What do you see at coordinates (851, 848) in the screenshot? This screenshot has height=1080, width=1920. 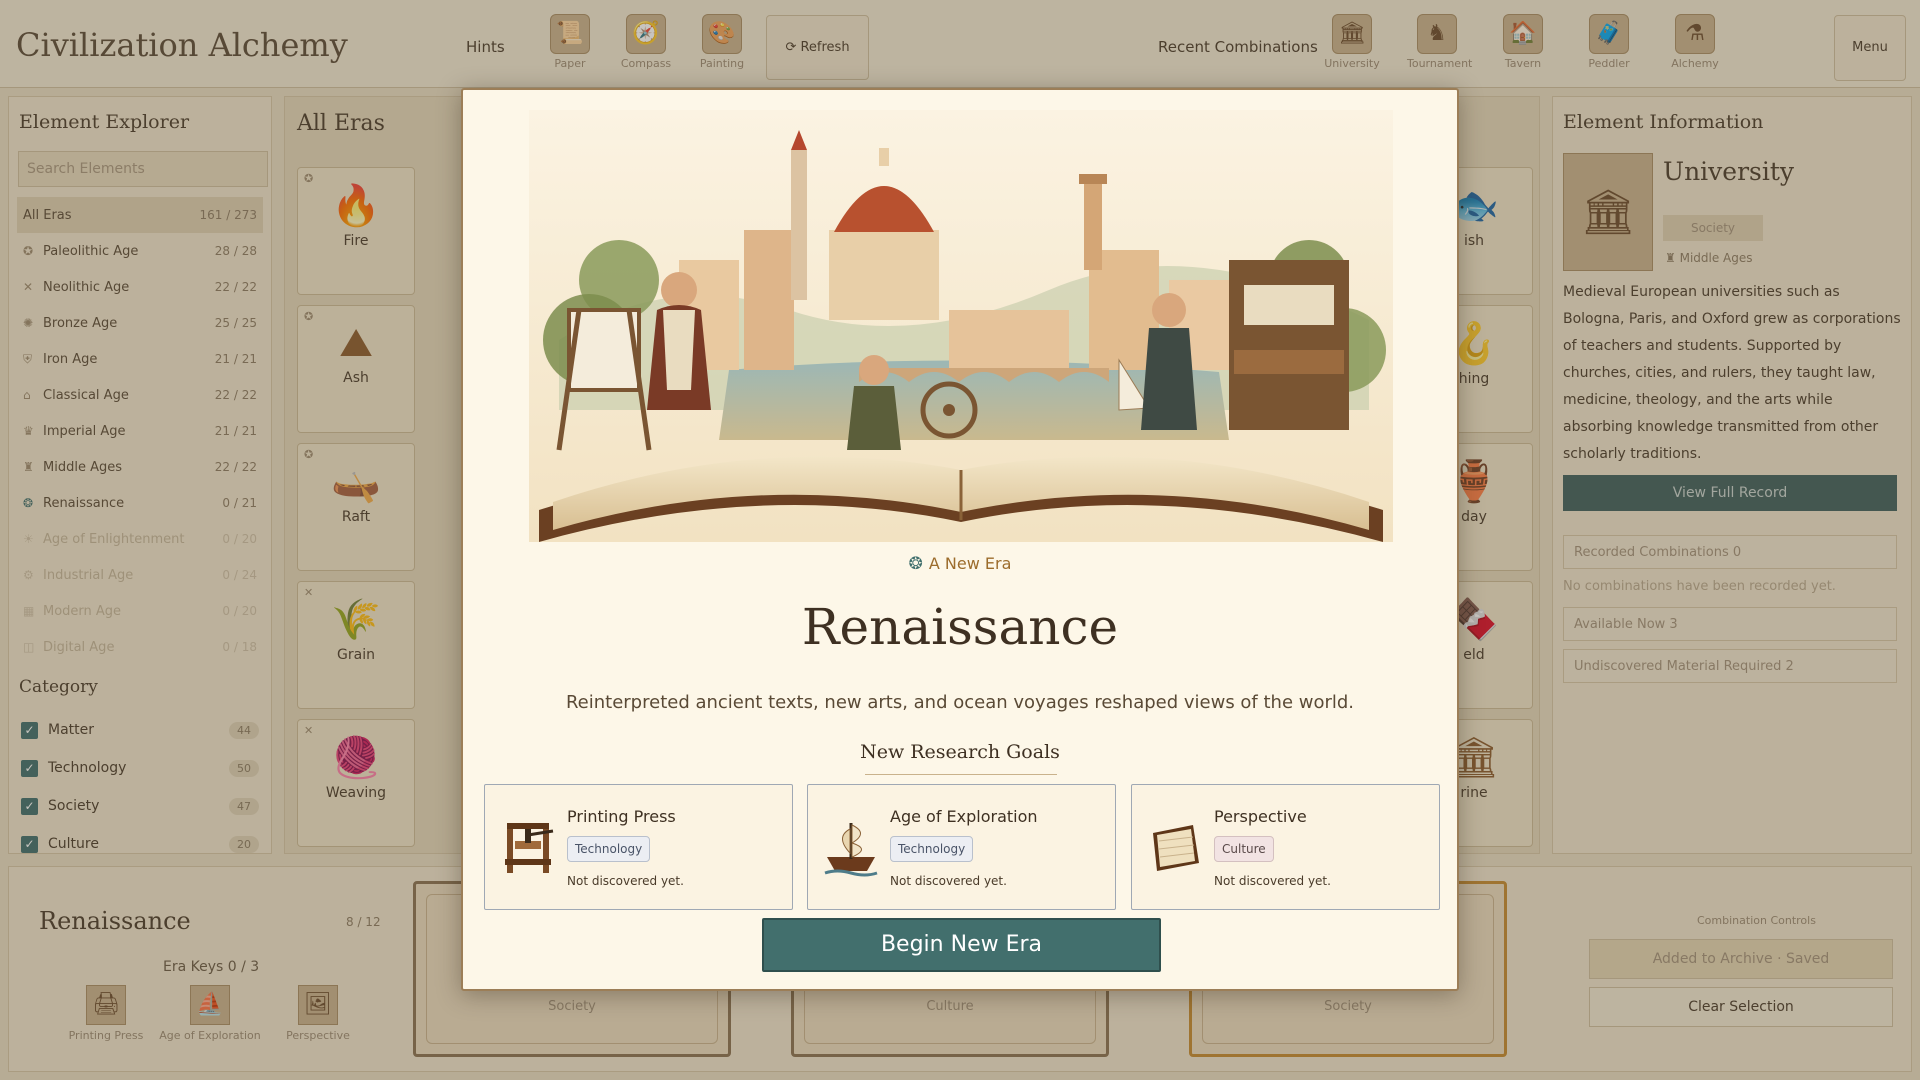 I see `ship-icon` at bounding box center [851, 848].